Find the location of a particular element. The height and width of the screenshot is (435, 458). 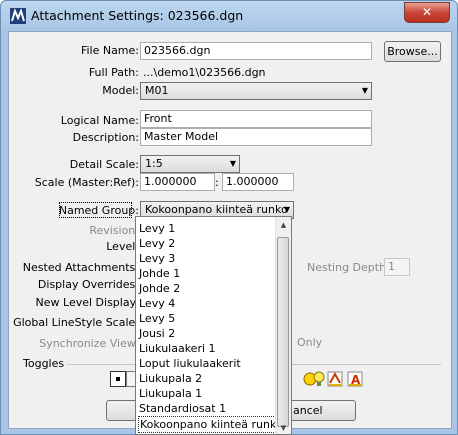

nested-attachments-label: Nested Attachments: is located at coordinates (80, 267).